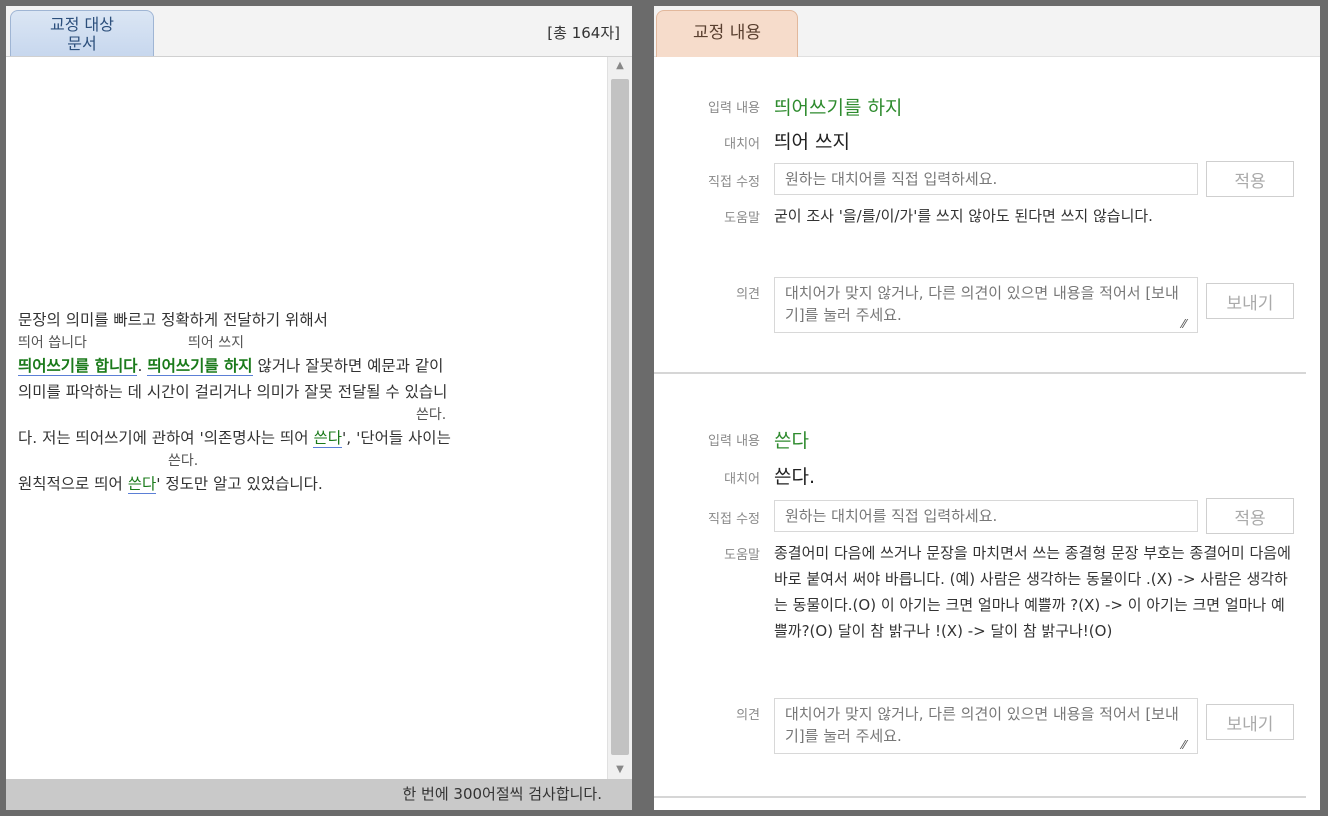  I want to click on document-scrollbar: ▲ ▼, so click(619, 418).